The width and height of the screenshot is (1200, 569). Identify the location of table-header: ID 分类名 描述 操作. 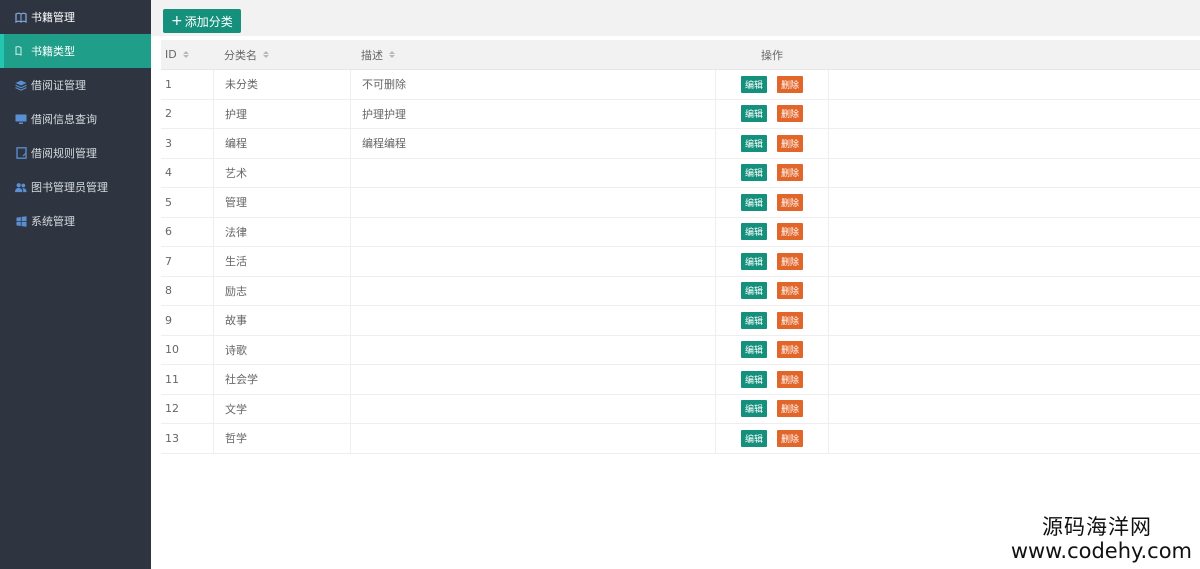
(680, 55).